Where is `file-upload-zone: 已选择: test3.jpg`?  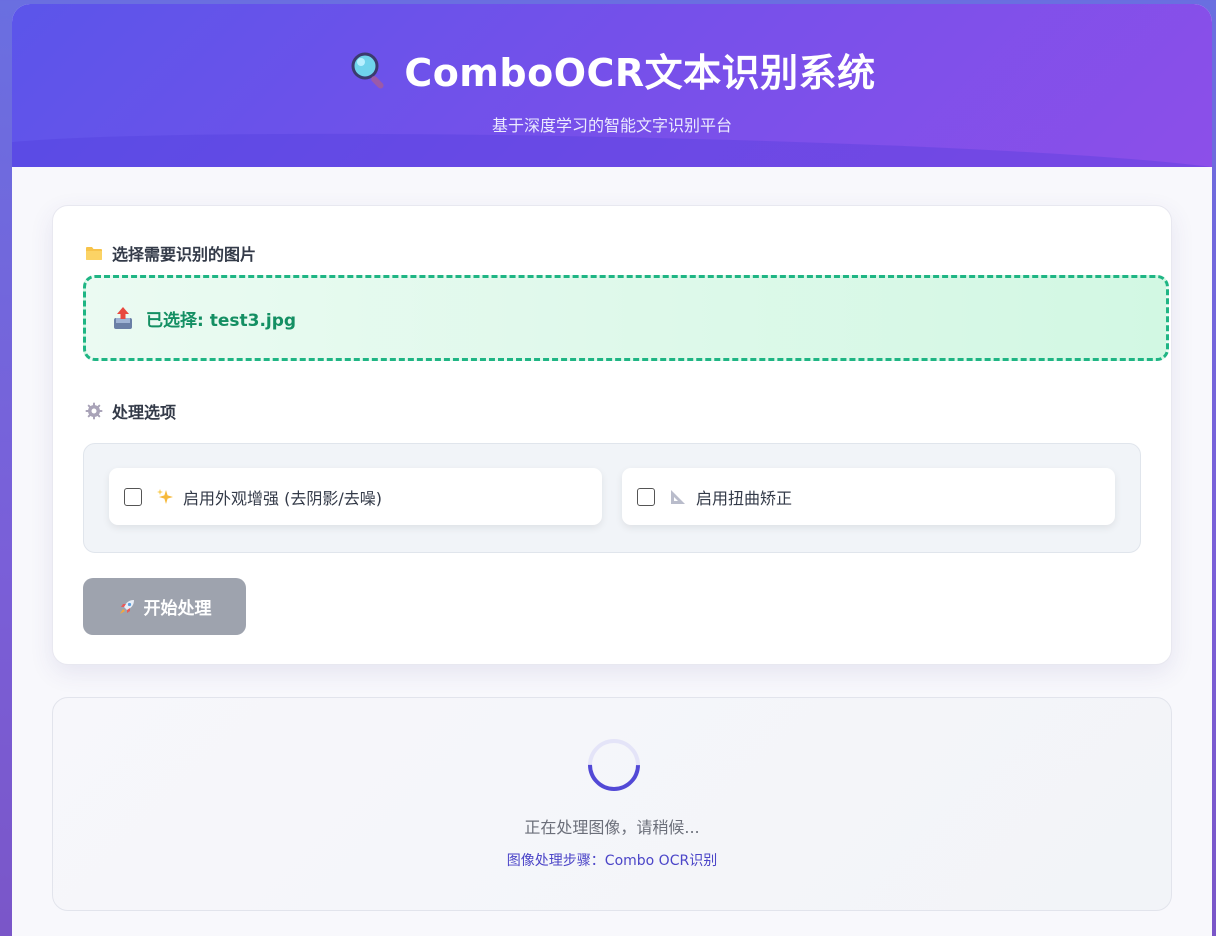
file-upload-zone: 已选择: test3.jpg is located at coordinates (626, 318).